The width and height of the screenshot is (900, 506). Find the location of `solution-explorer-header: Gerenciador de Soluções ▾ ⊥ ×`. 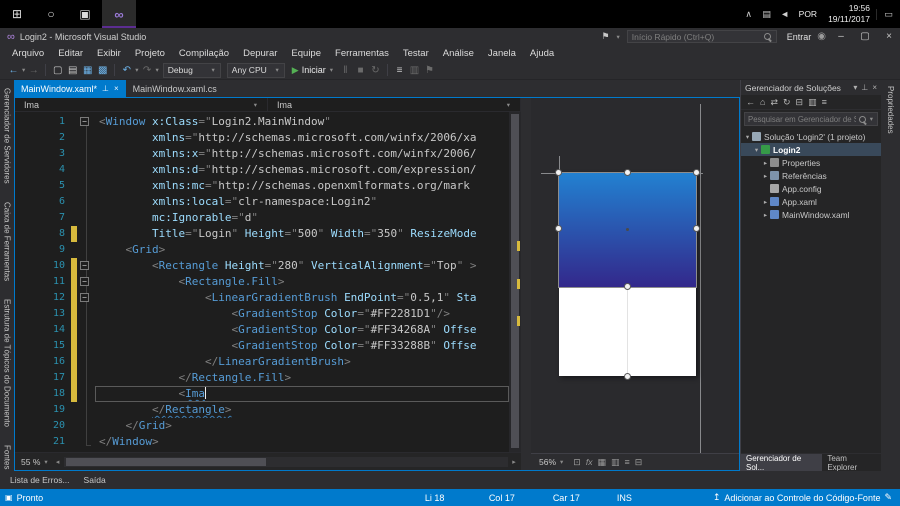

solution-explorer-header: Gerenciador de Soluções ▾ ⊥ × is located at coordinates (811, 87).